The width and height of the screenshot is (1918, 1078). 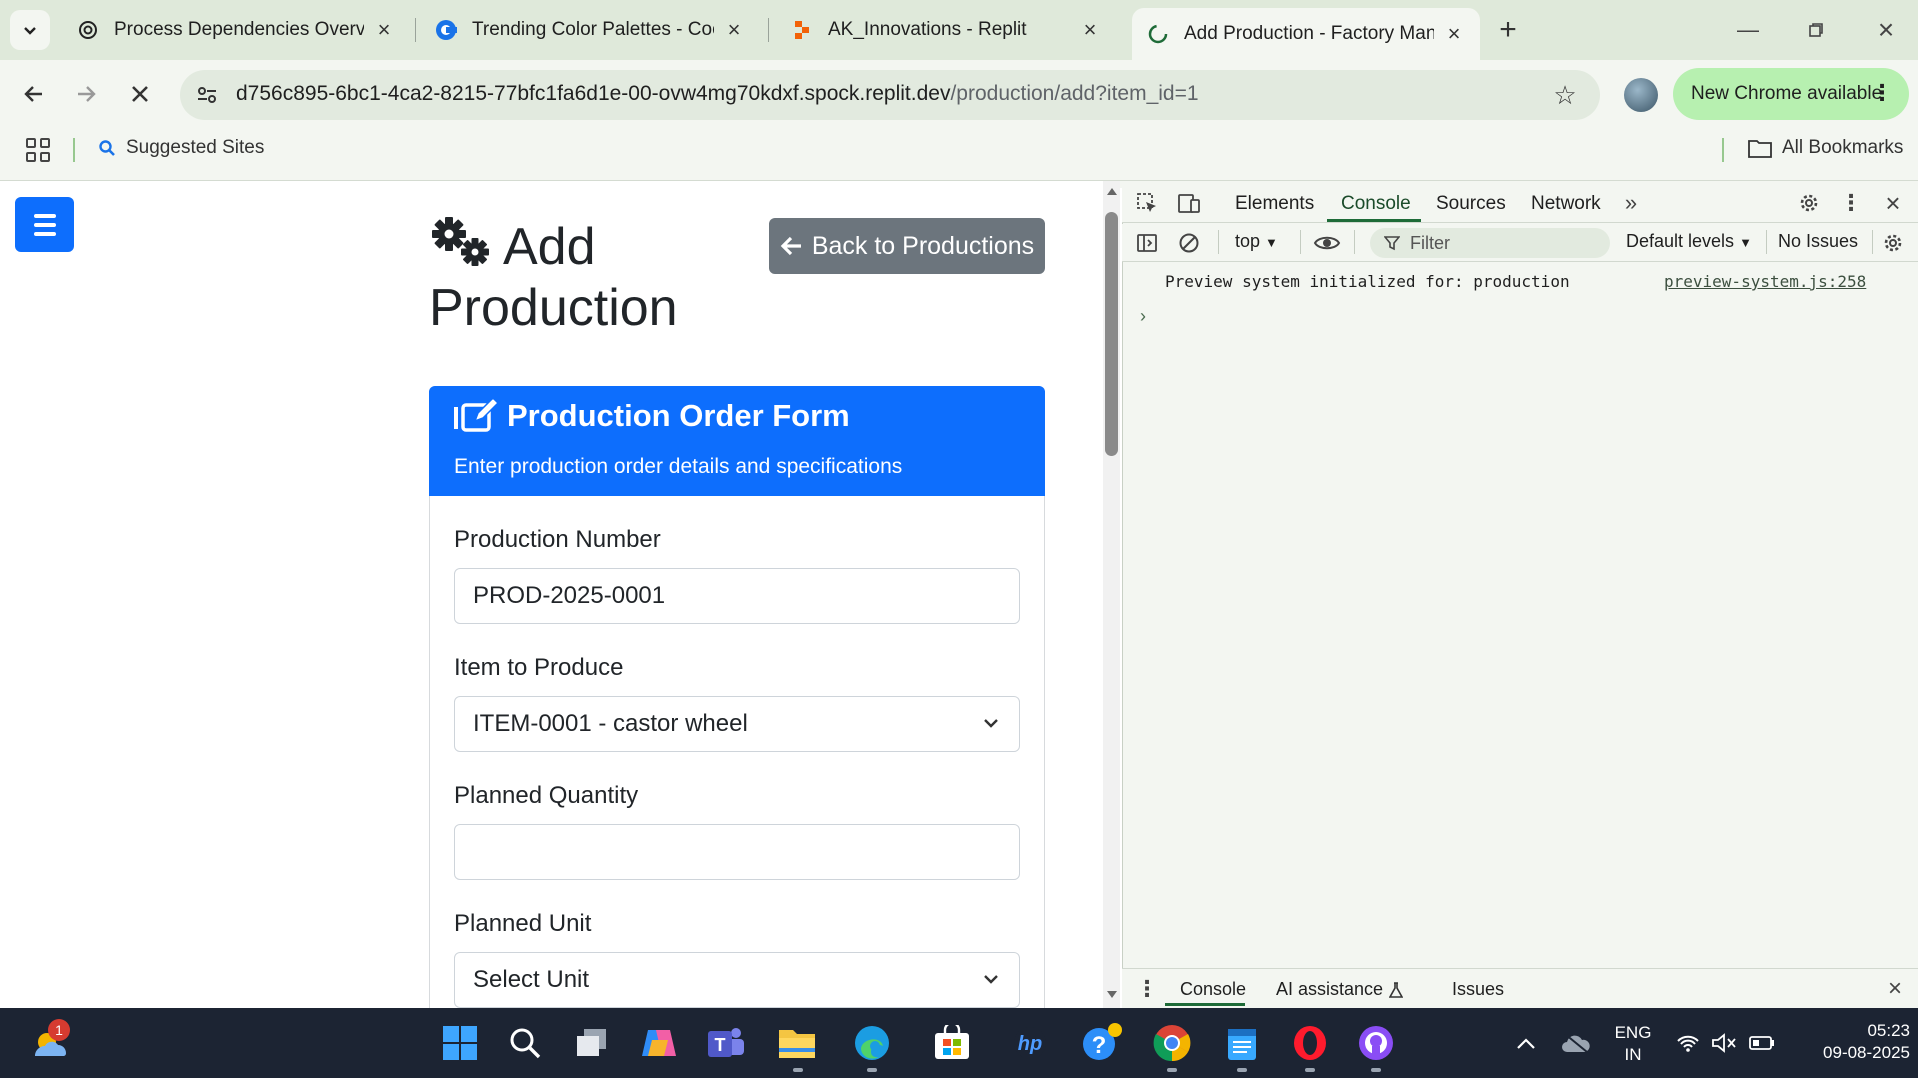 I want to click on production-number-input: PROD-2025-0001, so click(x=737, y=596).